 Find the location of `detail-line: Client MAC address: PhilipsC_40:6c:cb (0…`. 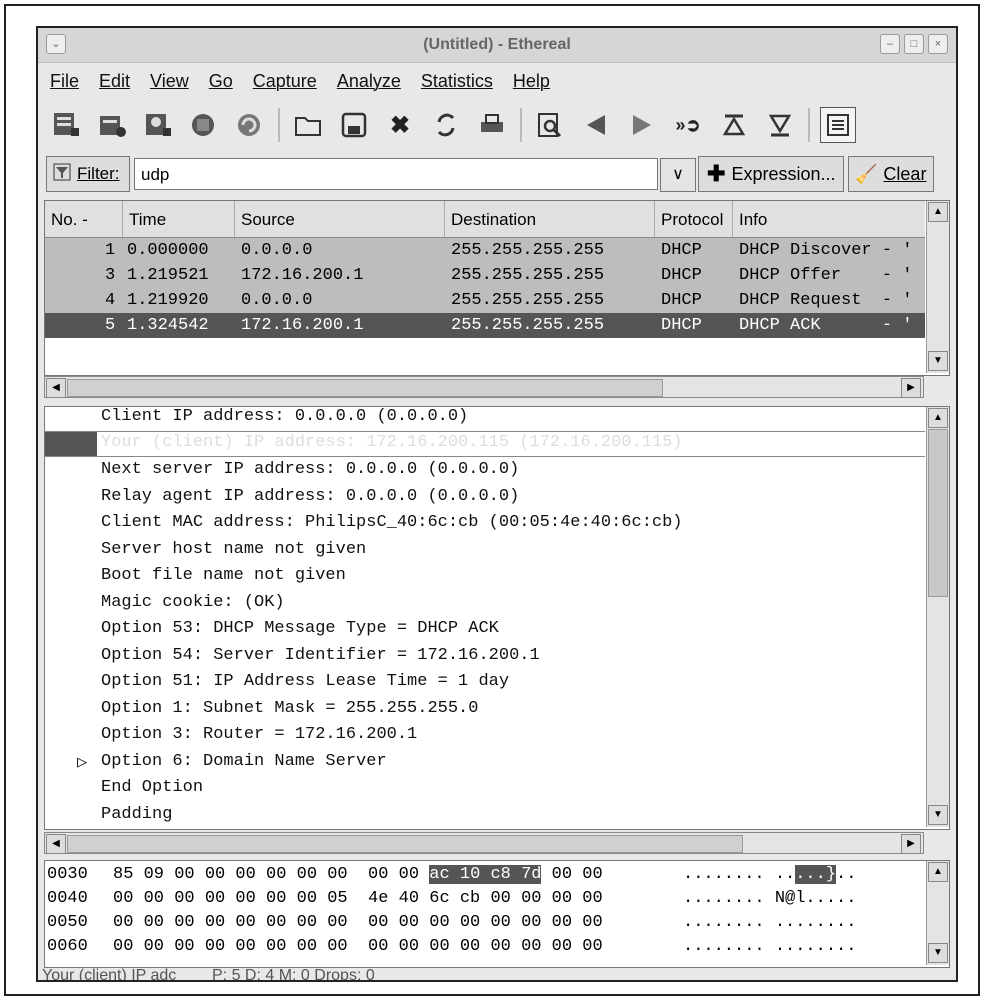

detail-line: Client MAC address: PhilipsC_40:6c:cb (0… is located at coordinates (392, 522).